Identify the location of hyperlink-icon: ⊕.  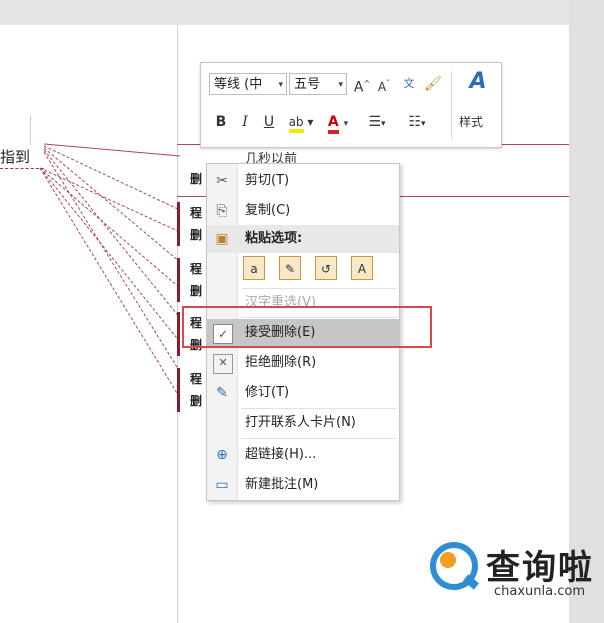
(222, 455).